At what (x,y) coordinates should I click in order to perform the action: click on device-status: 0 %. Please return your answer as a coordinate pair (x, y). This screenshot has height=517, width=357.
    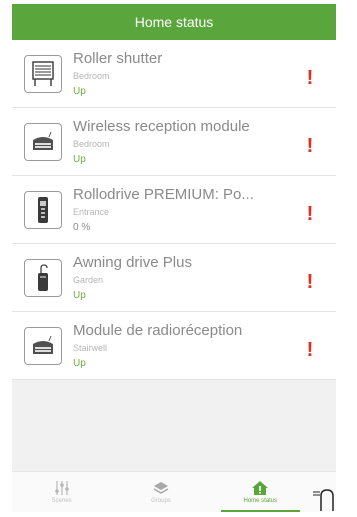
    Looking at the image, I should click on (82, 227).